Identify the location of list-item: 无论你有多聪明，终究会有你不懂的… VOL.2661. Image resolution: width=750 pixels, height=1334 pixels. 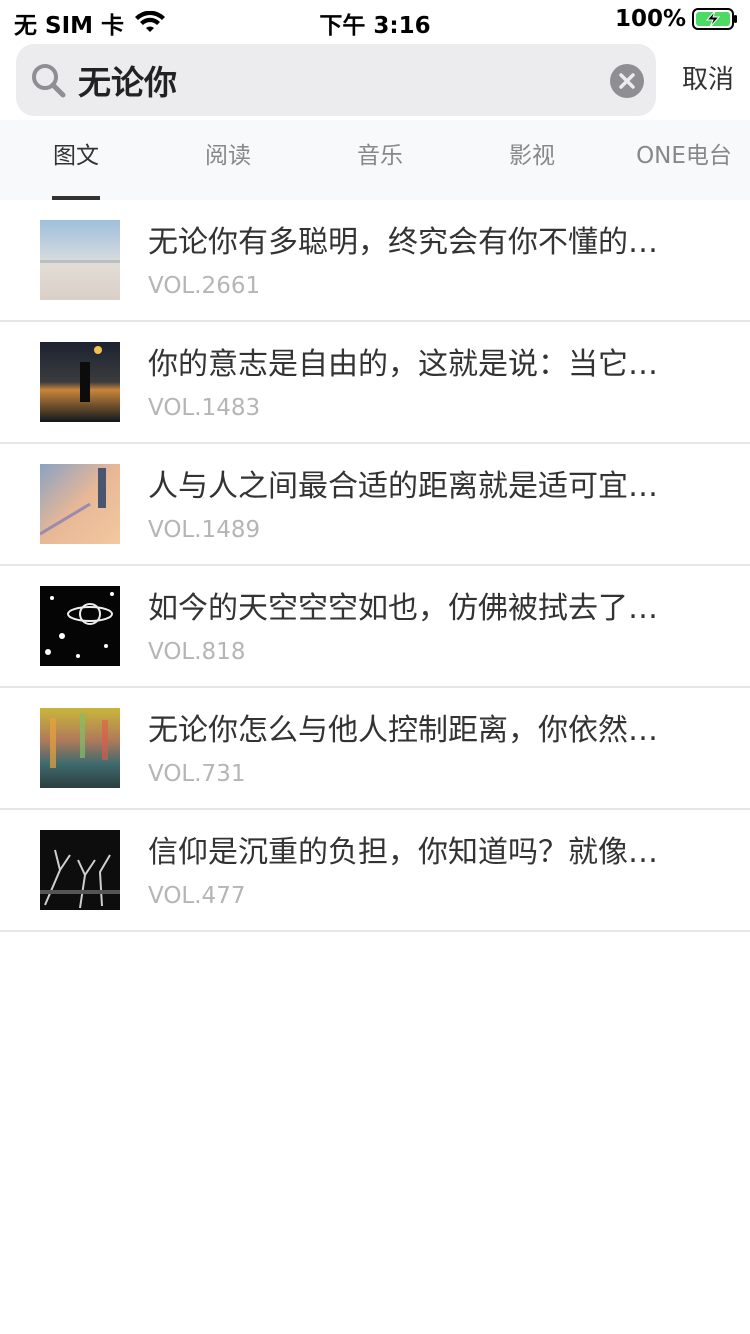
(375, 261).